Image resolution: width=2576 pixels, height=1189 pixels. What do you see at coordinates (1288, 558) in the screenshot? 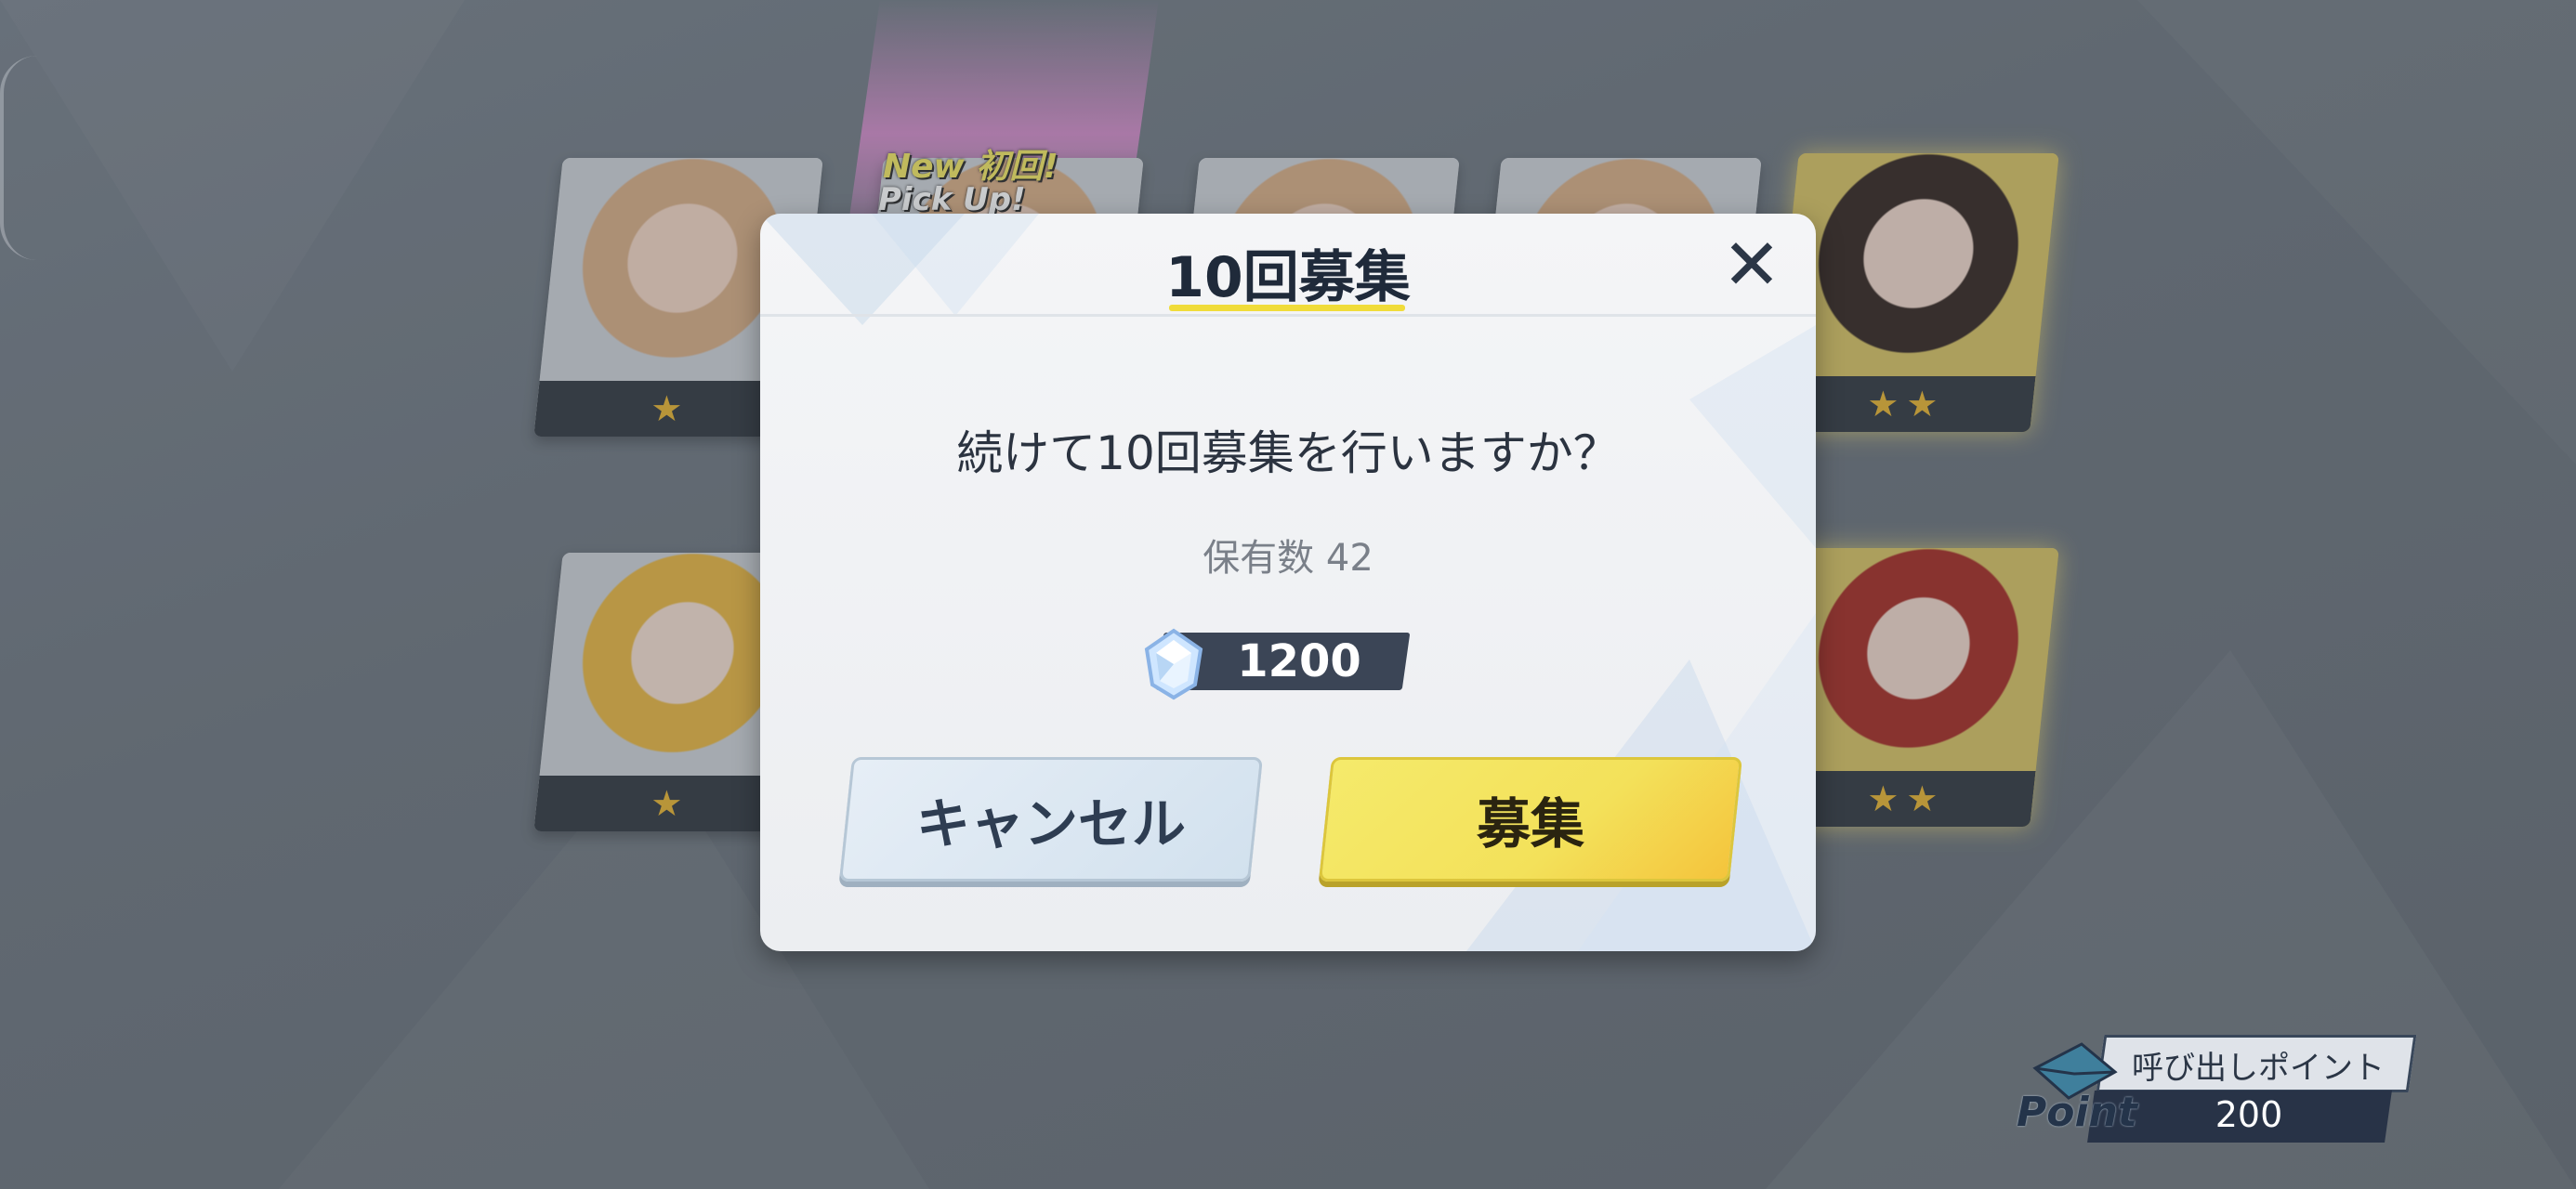
I see `owned-count: 保有数 42` at bounding box center [1288, 558].